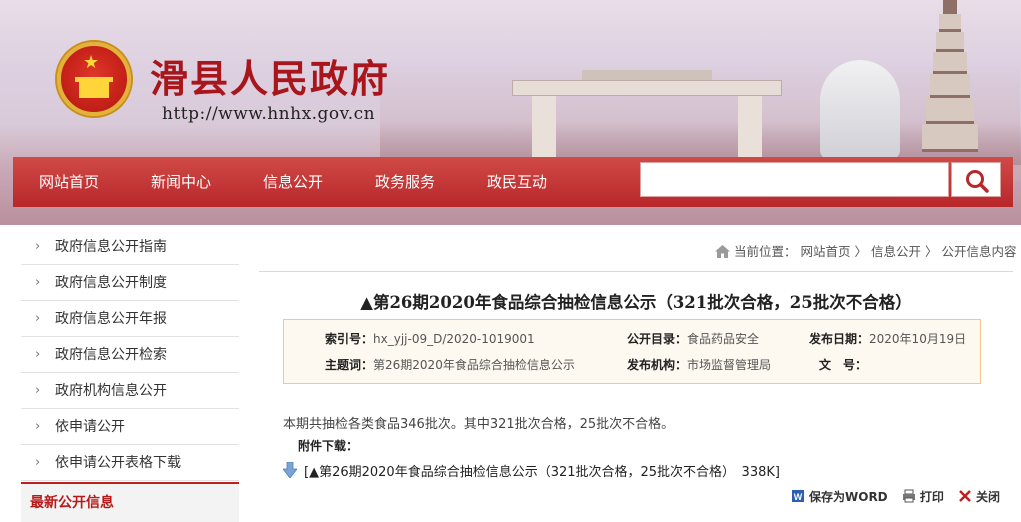 This screenshot has height=522, width=1021. Describe the element at coordinates (290, 470) in the screenshot. I see `download-arrow-icon` at that location.